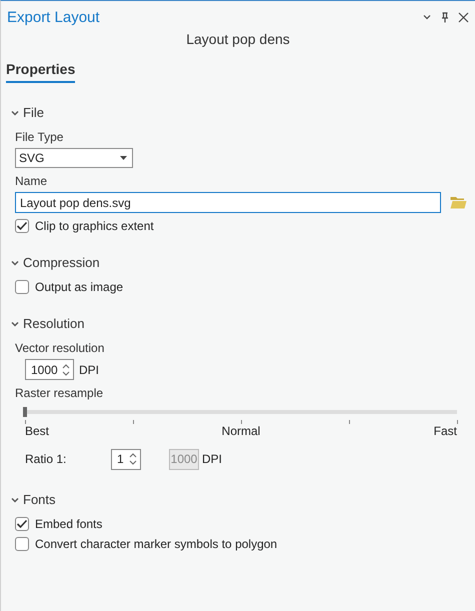 The image size is (475, 611). I want to click on slider-mark-label: Normal, so click(241, 431).